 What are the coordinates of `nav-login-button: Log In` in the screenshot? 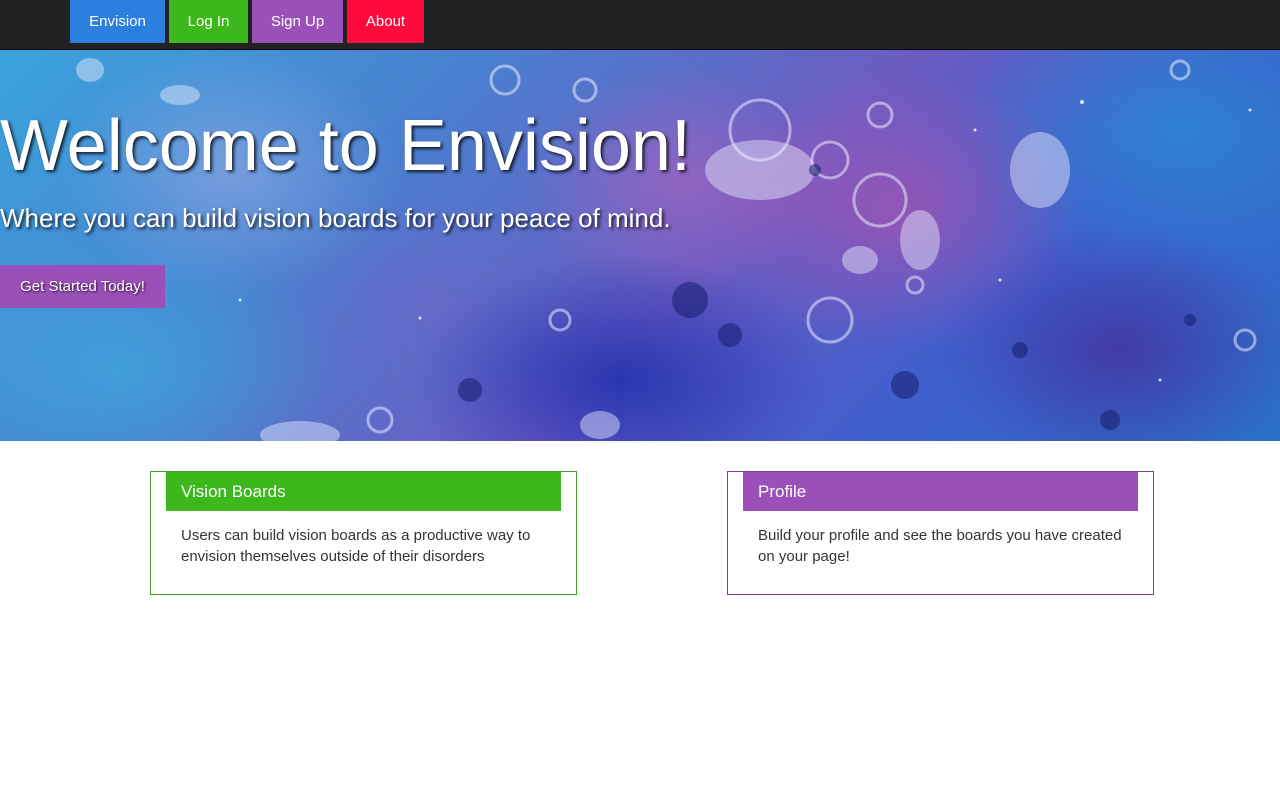 It's located at (208, 21).